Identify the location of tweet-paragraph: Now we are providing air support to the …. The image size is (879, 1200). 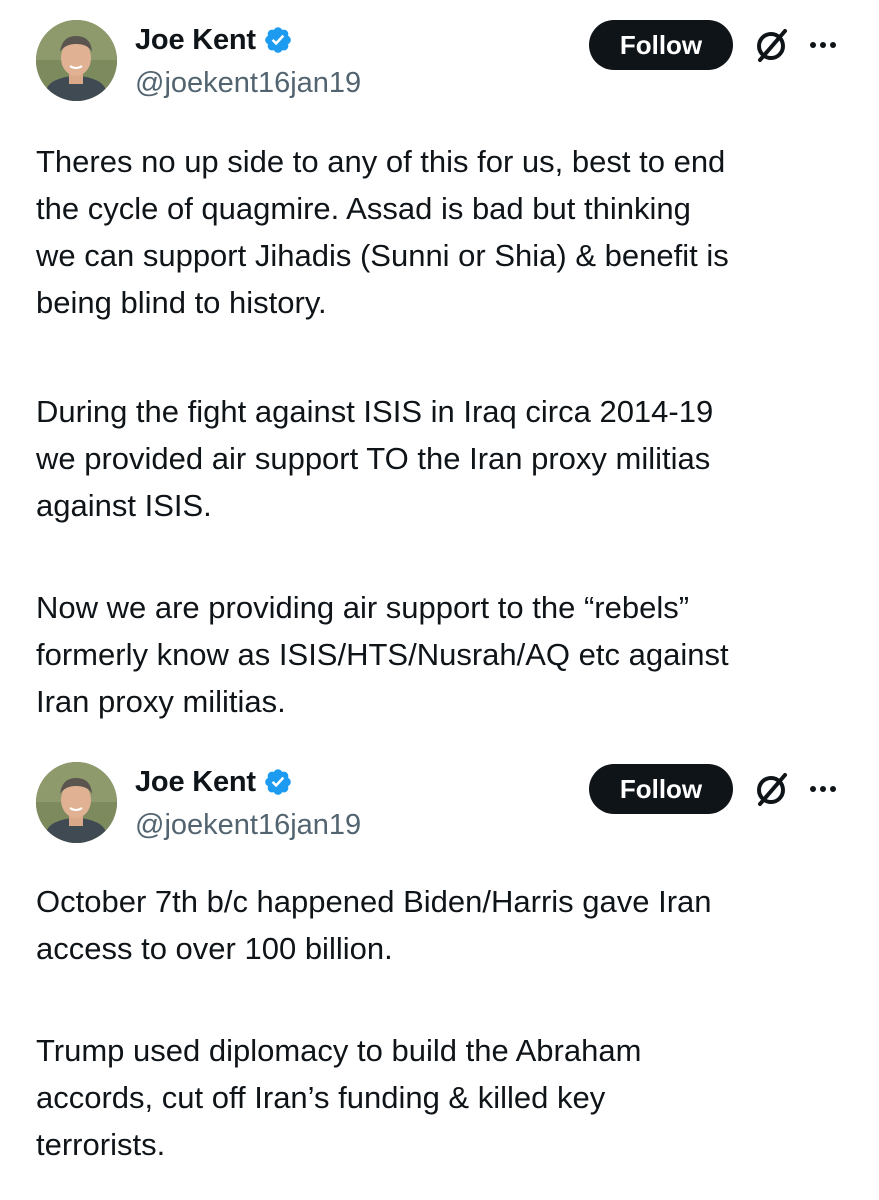
(446, 654).